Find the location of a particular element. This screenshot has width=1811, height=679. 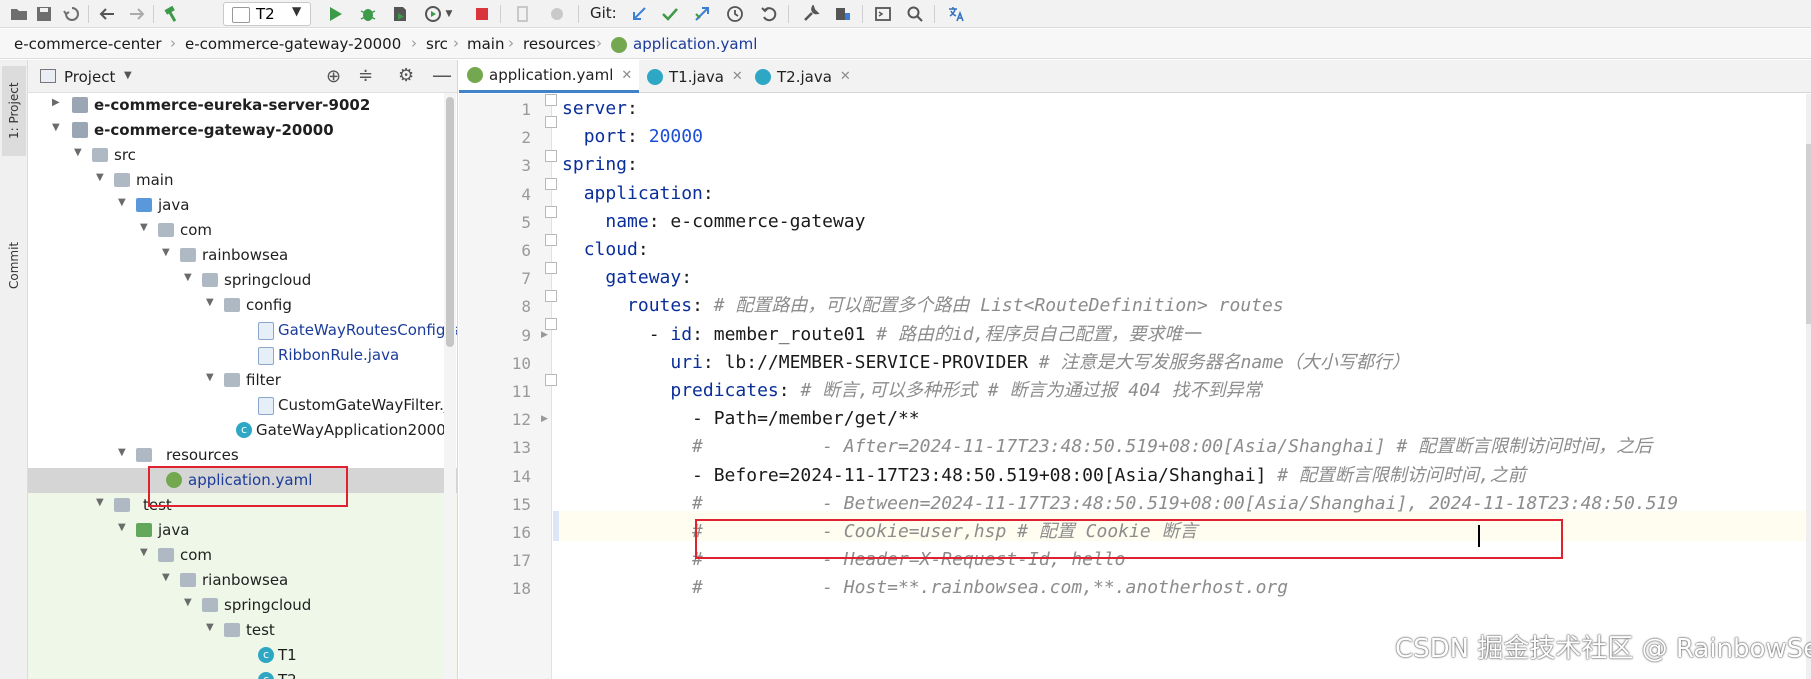

git-push-icon is located at coordinates (702, 14).